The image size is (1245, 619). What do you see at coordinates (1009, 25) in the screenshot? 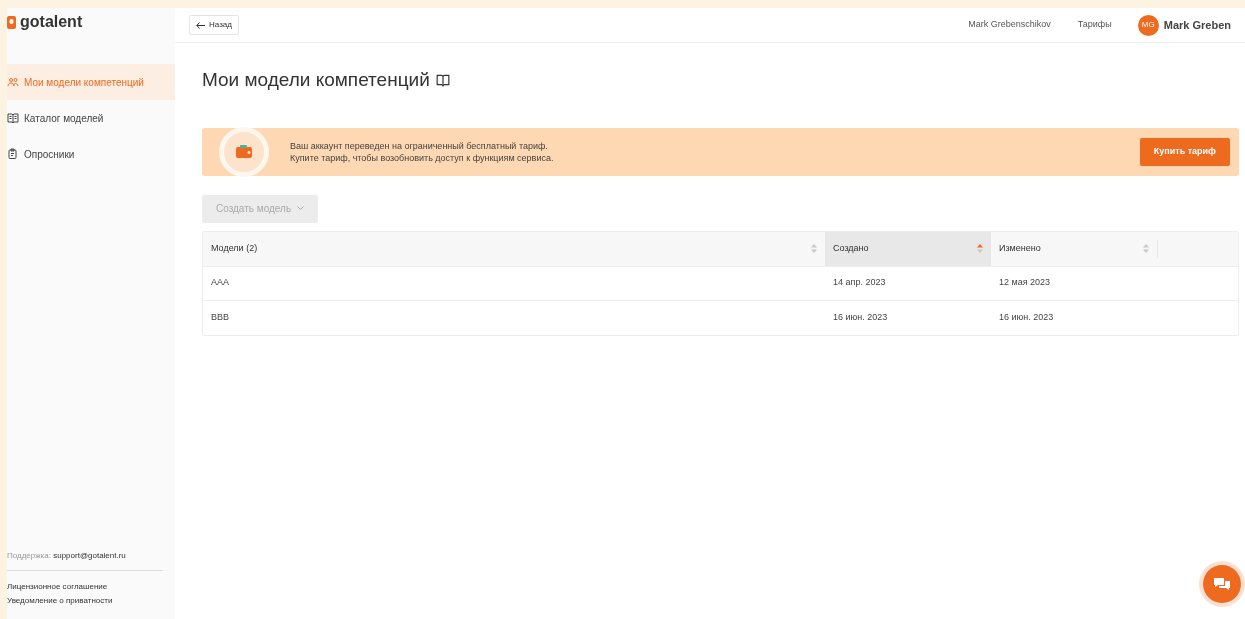
I see `user-name: Mark Grebenschikov` at bounding box center [1009, 25].